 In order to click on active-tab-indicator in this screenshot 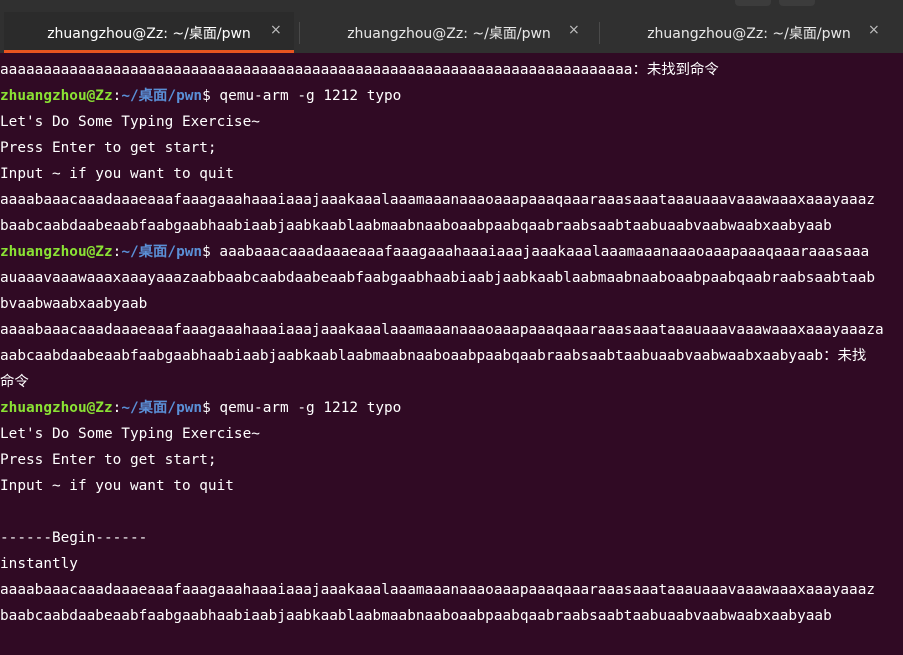, I will do `click(149, 51)`.